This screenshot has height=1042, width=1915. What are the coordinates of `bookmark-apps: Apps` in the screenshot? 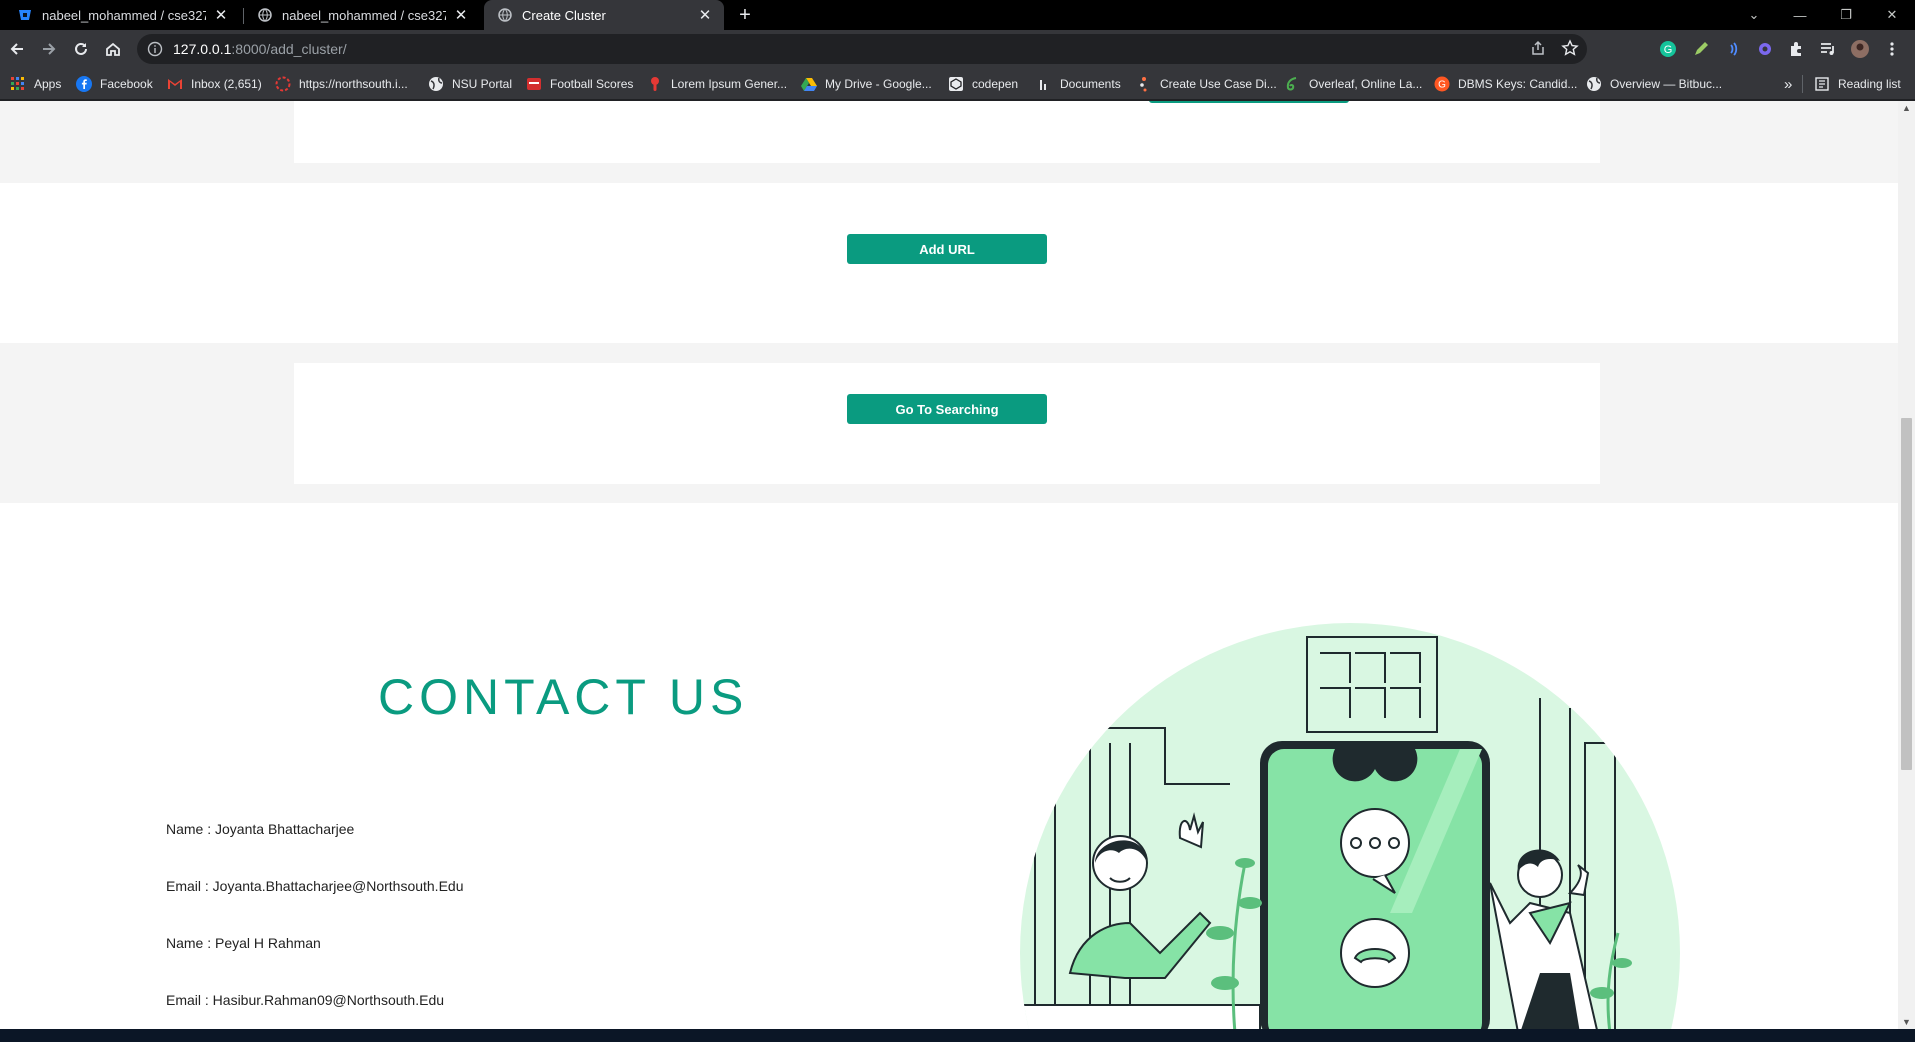 It's located at (35, 84).